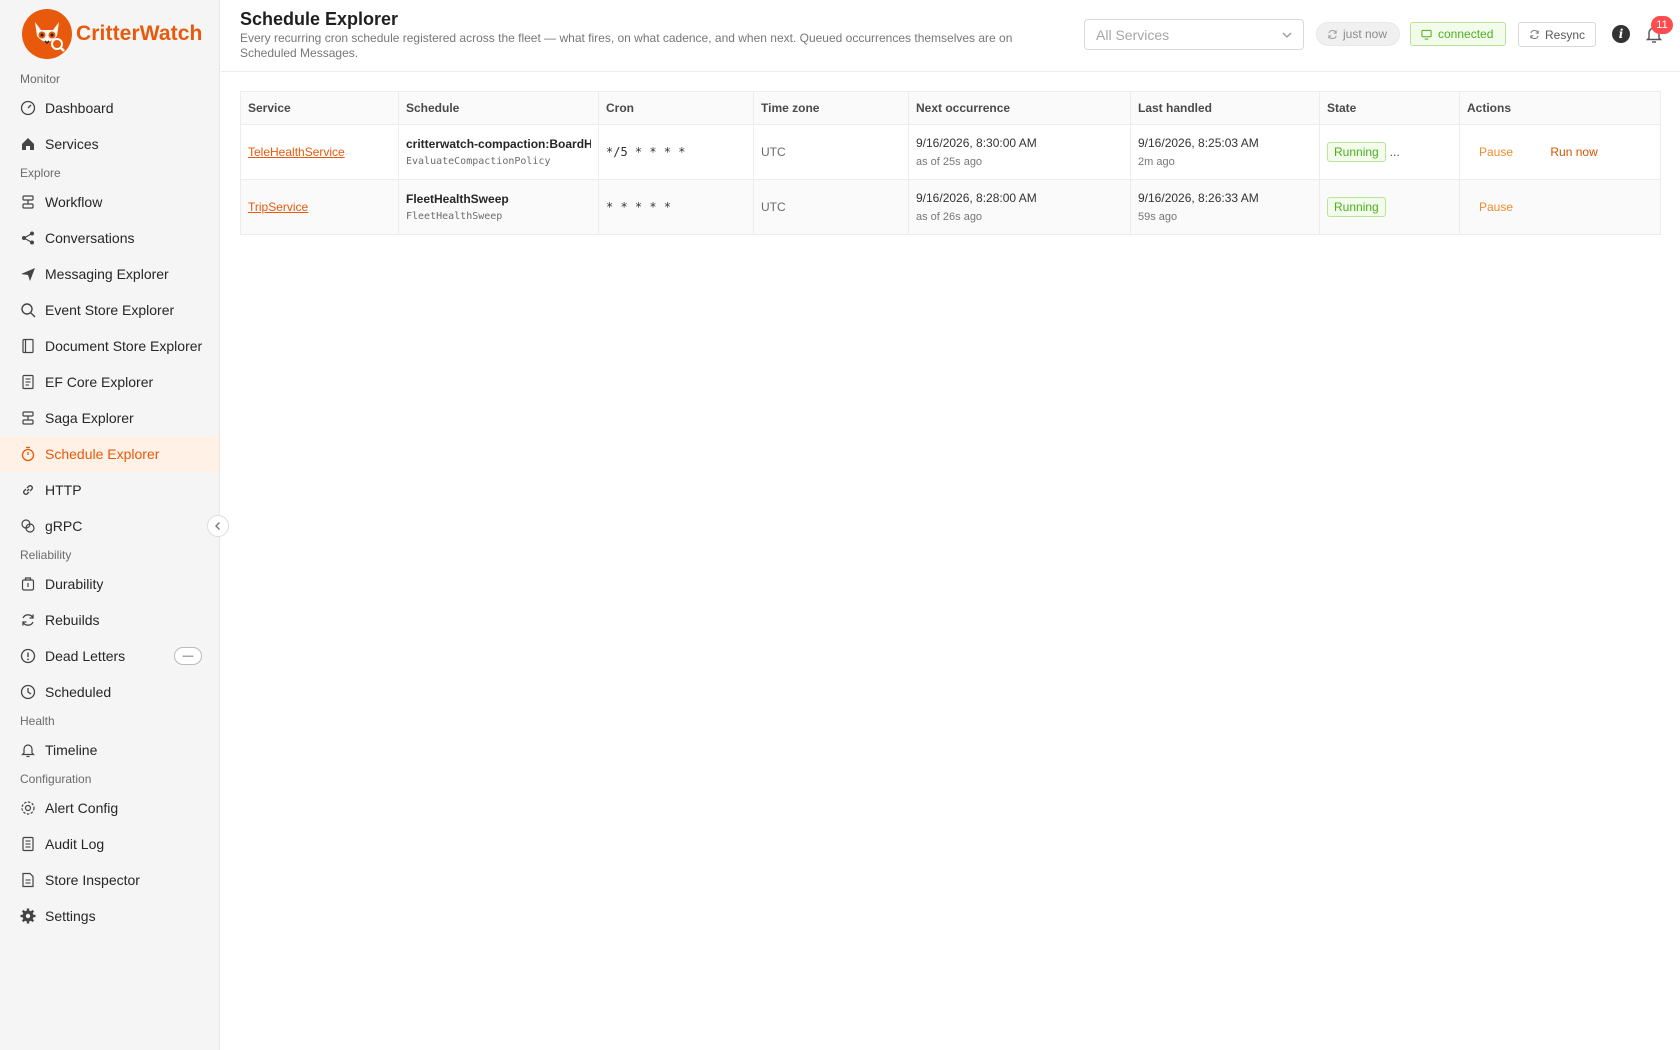 This screenshot has width=1680, height=1050. Describe the element at coordinates (90, 238) in the screenshot. I see `sidebar-item-label: Conversations` at that location.